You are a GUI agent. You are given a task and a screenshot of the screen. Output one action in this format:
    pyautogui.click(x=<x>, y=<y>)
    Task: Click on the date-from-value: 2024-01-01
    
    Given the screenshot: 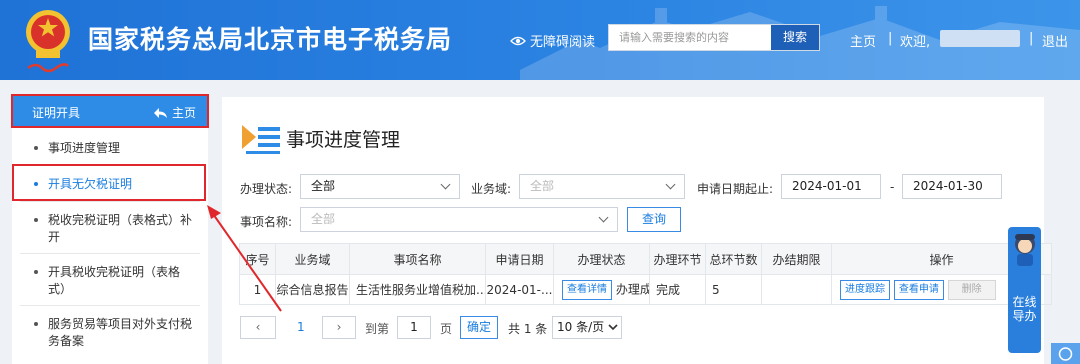 What is the action you would take?
    pyautogui.click(x=827, y=186)
    